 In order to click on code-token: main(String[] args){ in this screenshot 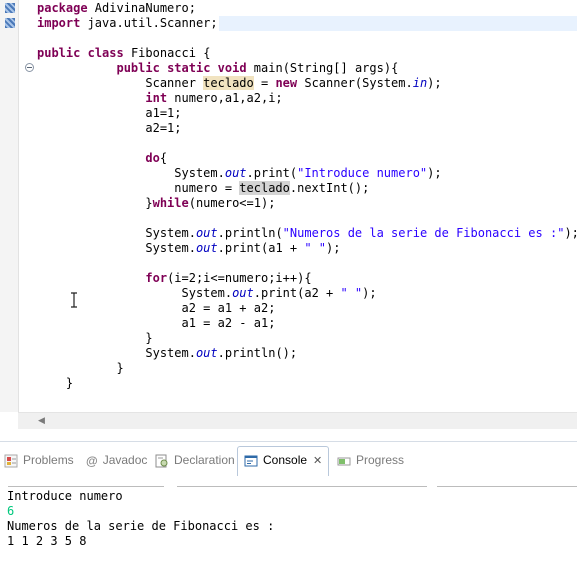, I will do `click(322, 68)`.